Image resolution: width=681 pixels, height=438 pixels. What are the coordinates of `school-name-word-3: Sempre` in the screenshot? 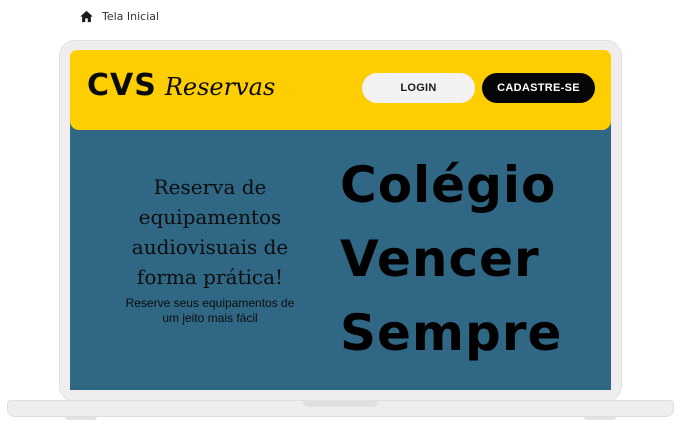 It's located at (451, 333).